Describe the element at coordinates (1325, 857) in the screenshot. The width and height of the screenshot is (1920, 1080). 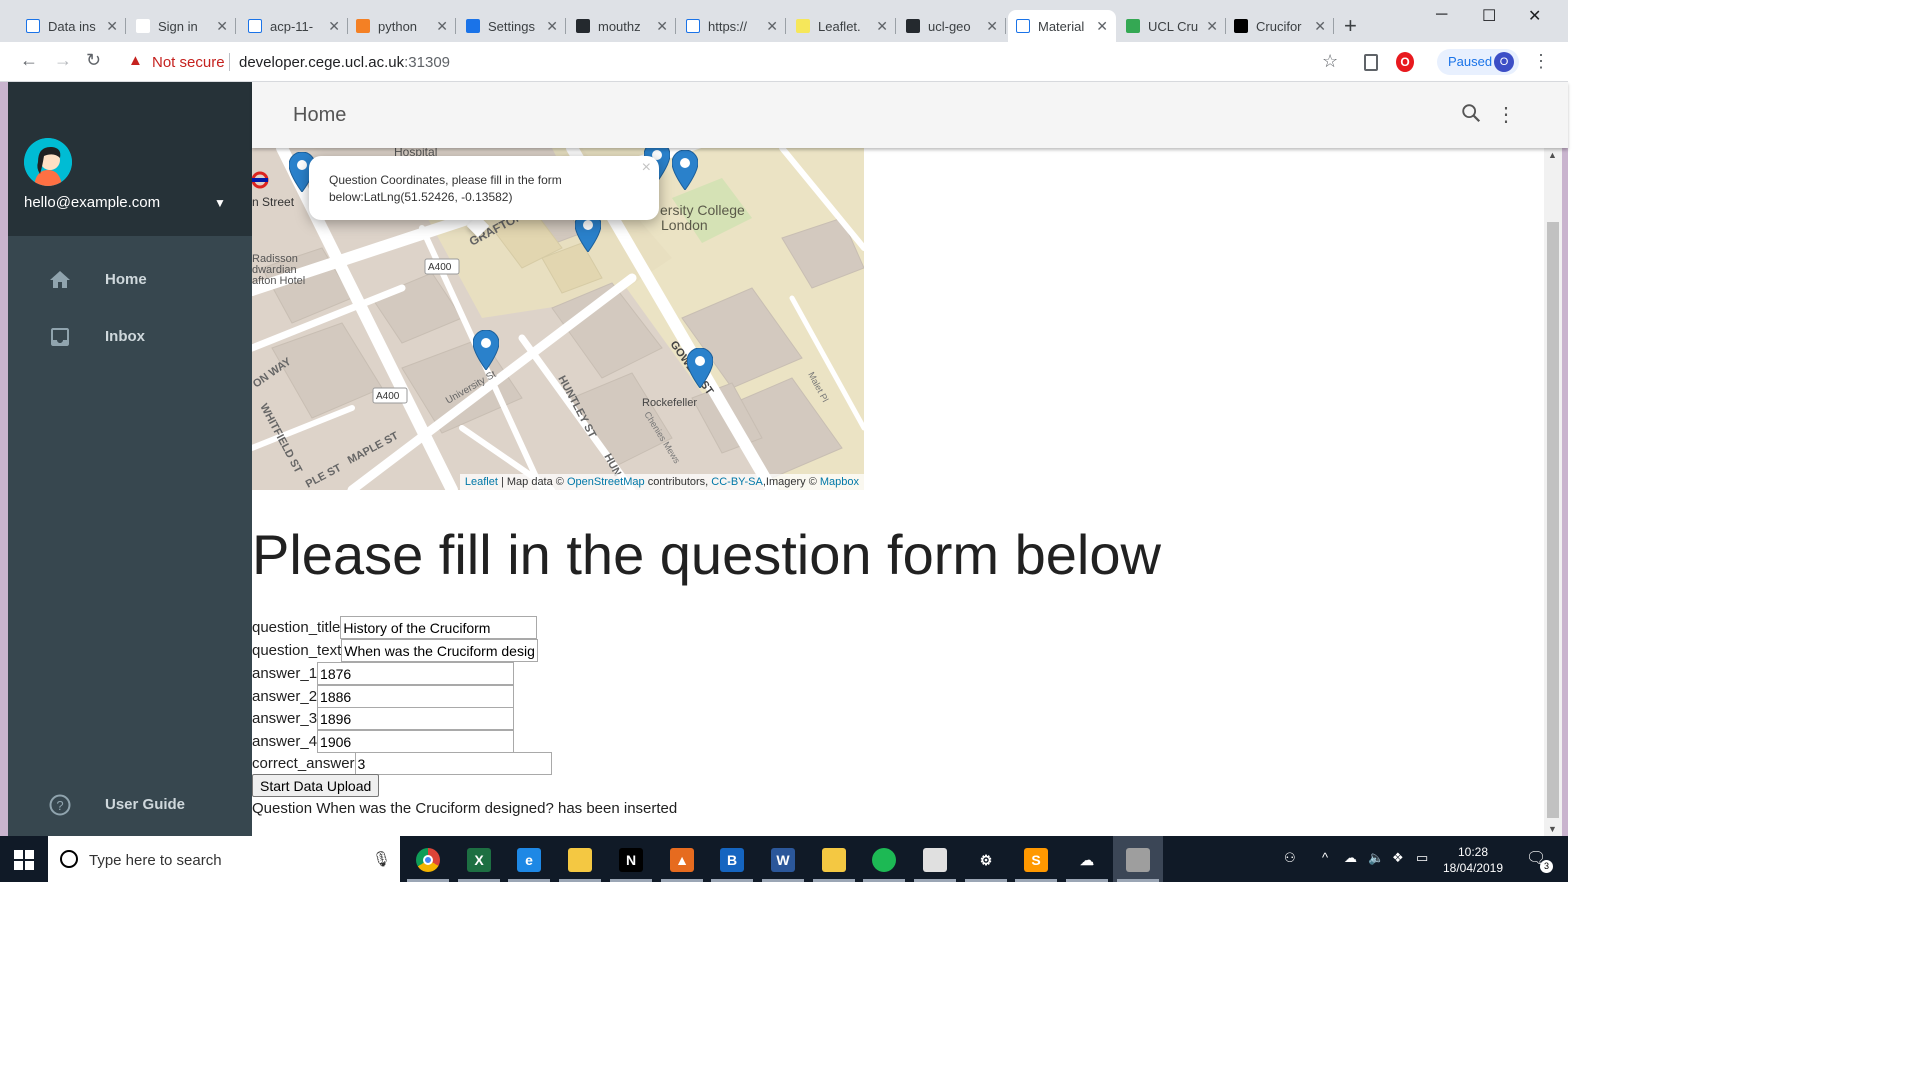
I see `tray-chevron-icon: ^` at that location.